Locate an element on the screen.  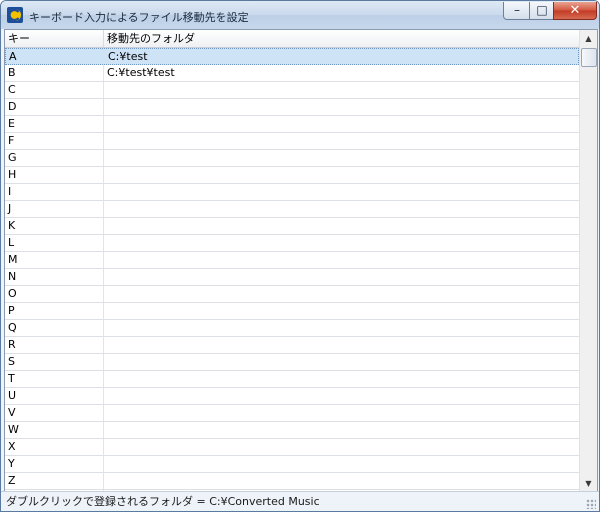
scroll-up-button: ▲ is located at coordinates (588, 38).